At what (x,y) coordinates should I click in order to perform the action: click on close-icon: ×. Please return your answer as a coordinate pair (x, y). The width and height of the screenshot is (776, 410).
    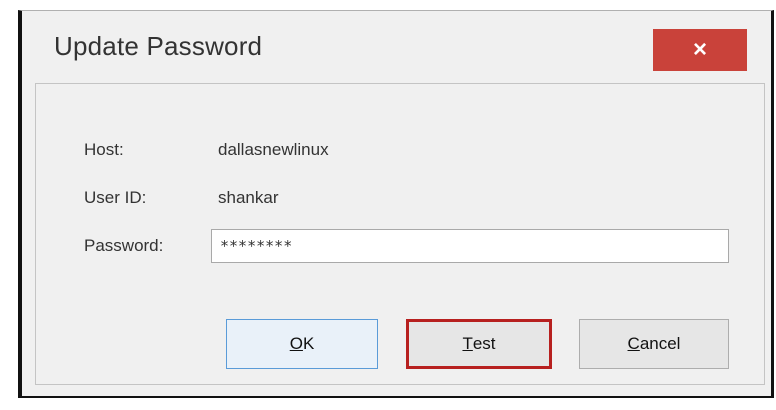
    Looking at the image, I should click on (699, 49).